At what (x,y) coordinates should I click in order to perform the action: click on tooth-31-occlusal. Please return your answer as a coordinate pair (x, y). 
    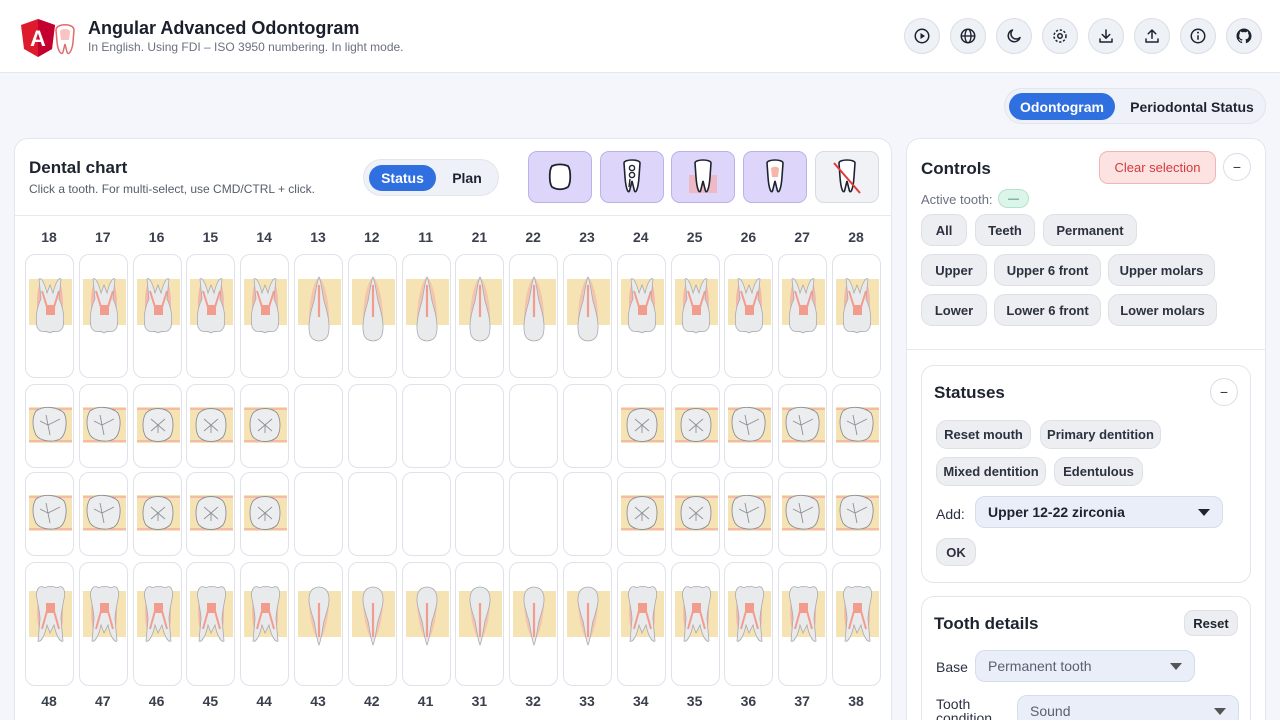
    Looking at the image, I should click on (480, 514).